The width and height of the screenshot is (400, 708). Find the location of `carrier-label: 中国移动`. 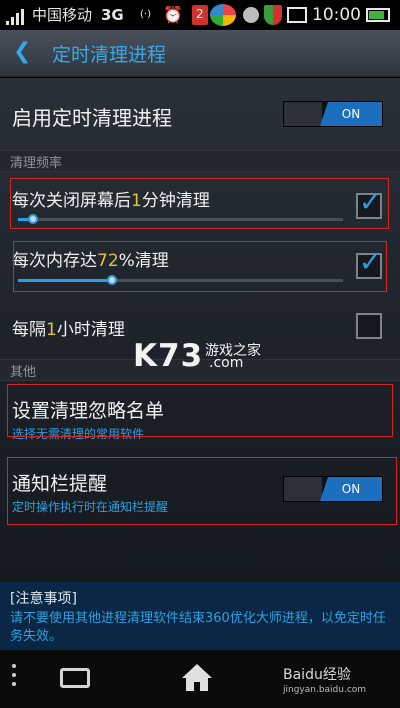

carrier-label: 中国移动 is located at coordinates (62, 15).